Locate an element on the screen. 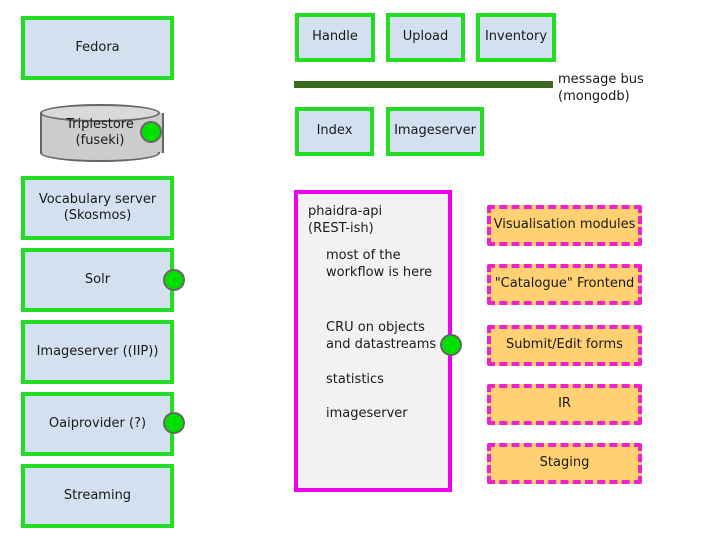 Image resolution: width=720 pixels, height=540 pixels. api-note-workflow: most of the workflow is here is located at coordinates (379, 264).